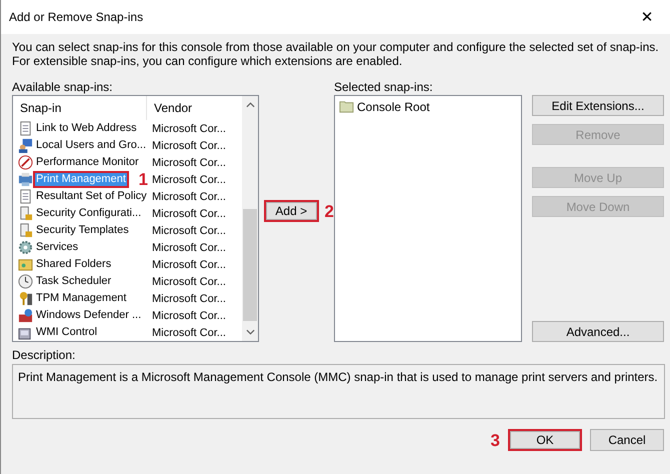 The image size is (670, 474). Describe the element at coordinates (57, 247) in the screenshot. I see `snap-in-name: Services` at that location.